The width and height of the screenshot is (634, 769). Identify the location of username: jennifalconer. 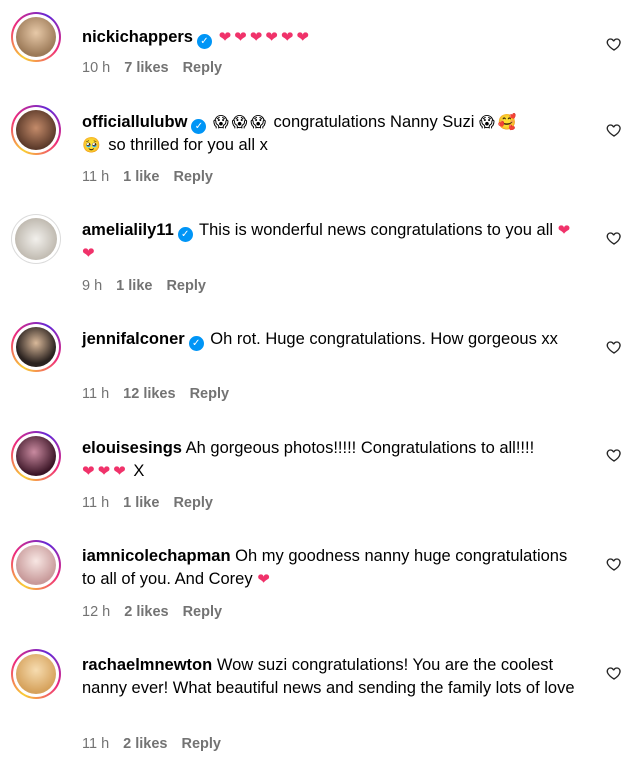
(133, 339).